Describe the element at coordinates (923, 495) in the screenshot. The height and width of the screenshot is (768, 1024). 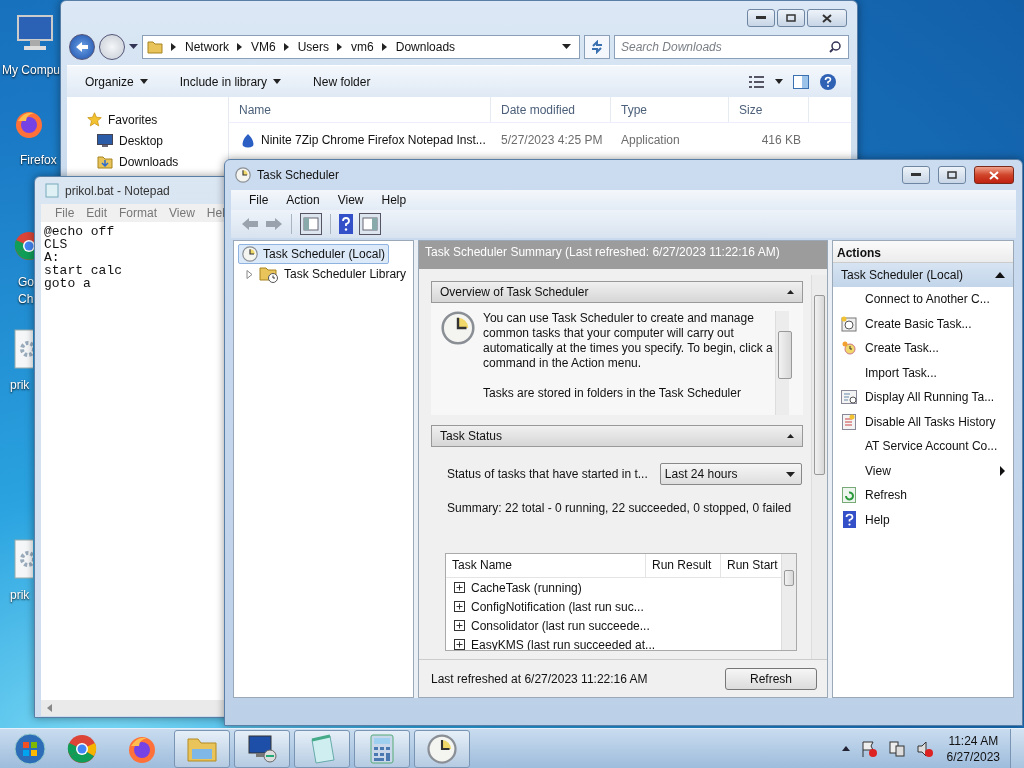
I see `task-command: Refresh` at that location.